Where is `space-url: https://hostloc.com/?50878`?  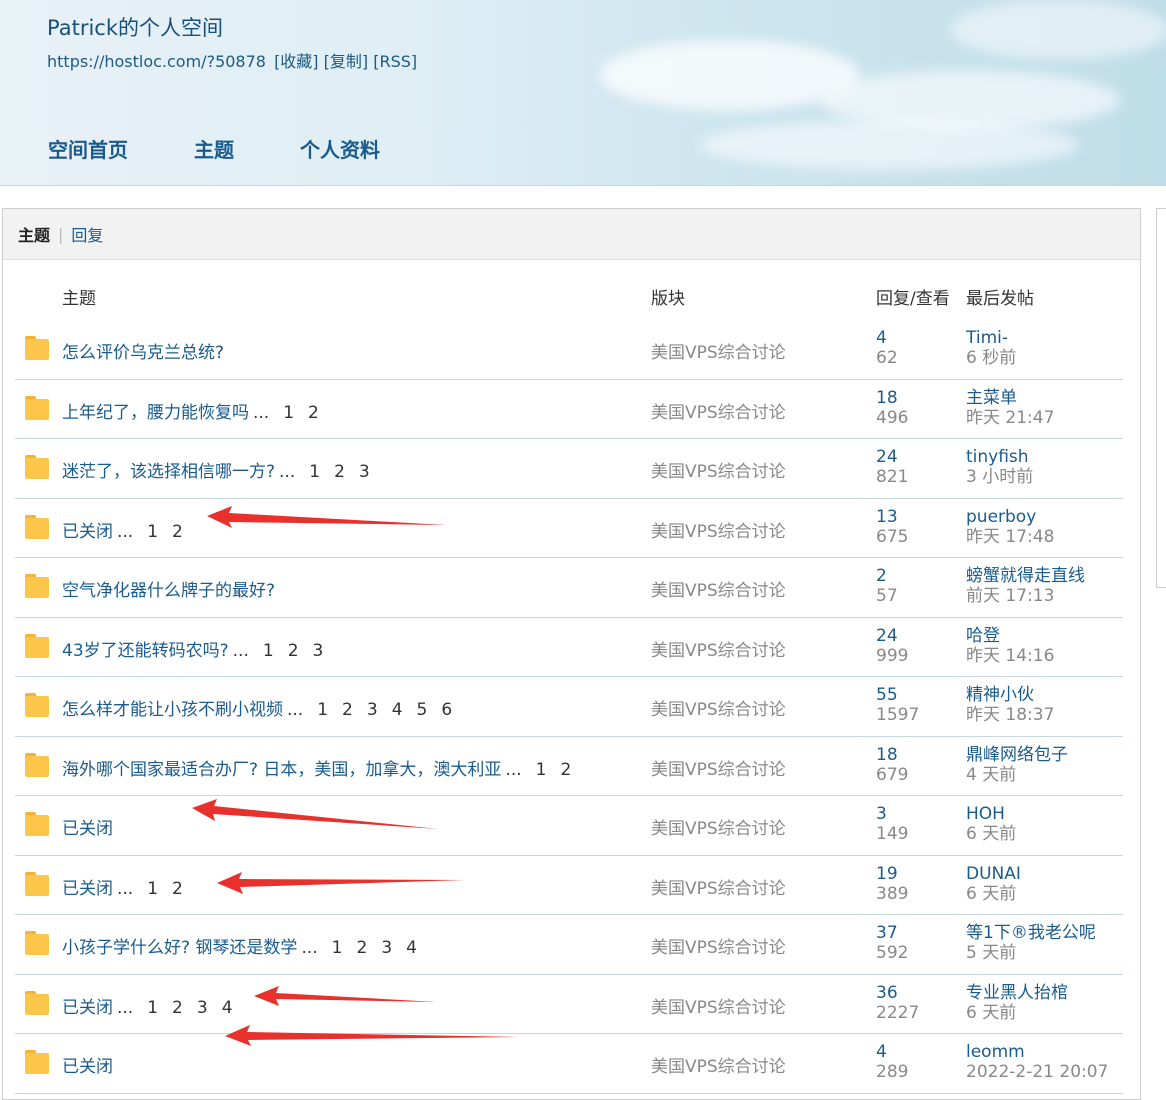 space-url: https://hostloc.com/?50878 is located at coordinates (156, 61).